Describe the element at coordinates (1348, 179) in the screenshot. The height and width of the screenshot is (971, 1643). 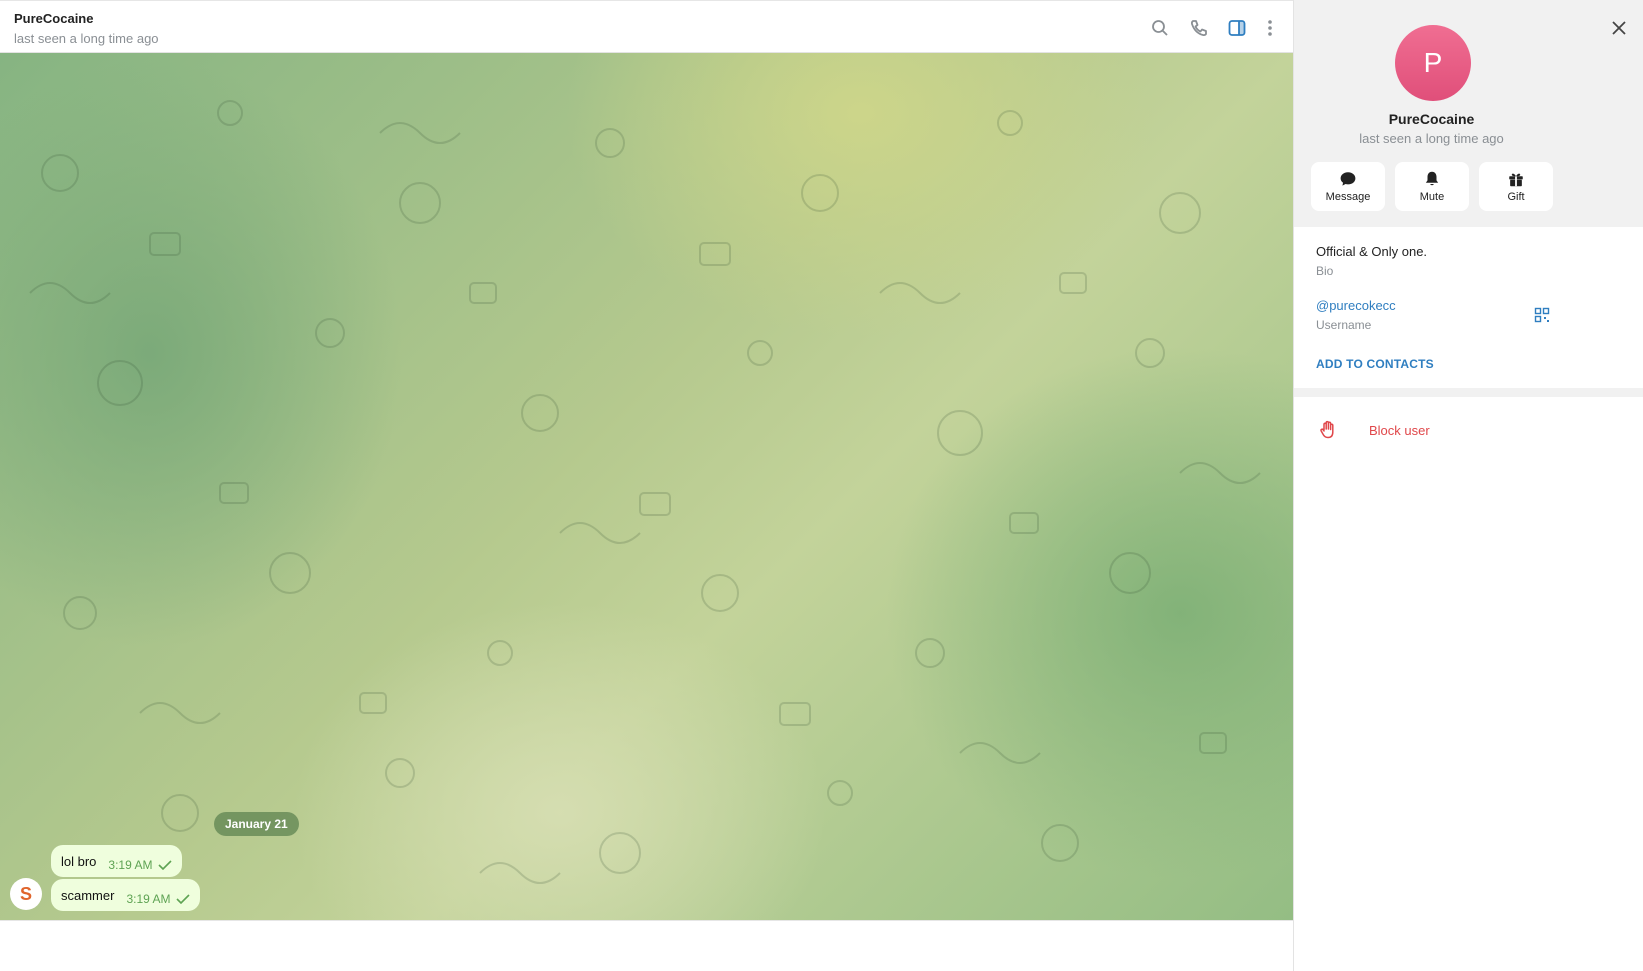
I see `message-icon` at that location.